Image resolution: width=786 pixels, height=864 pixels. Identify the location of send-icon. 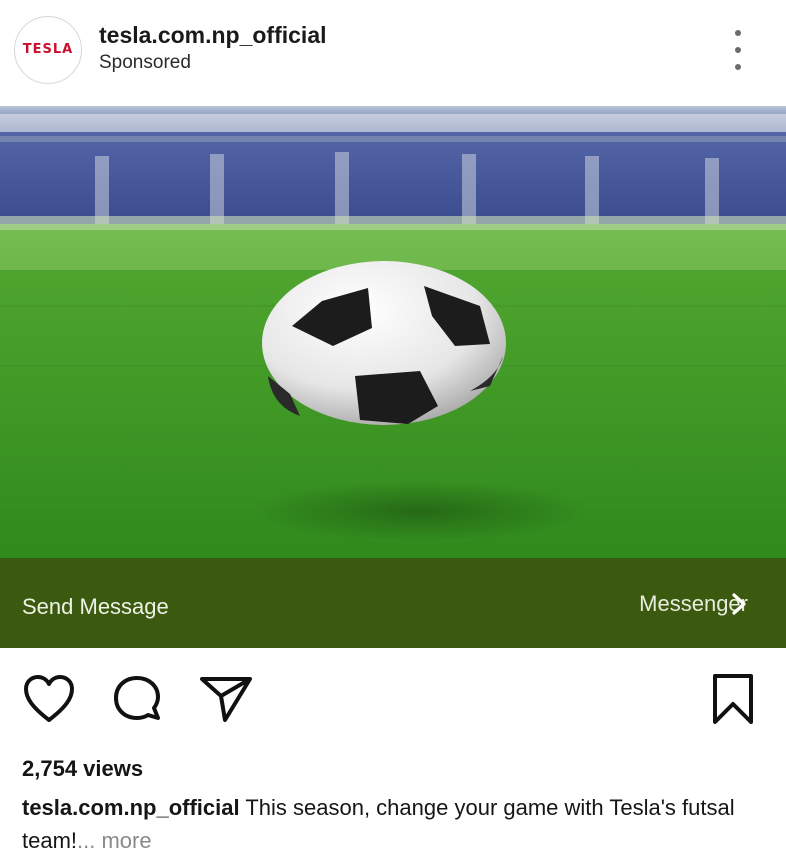
(226, 699).